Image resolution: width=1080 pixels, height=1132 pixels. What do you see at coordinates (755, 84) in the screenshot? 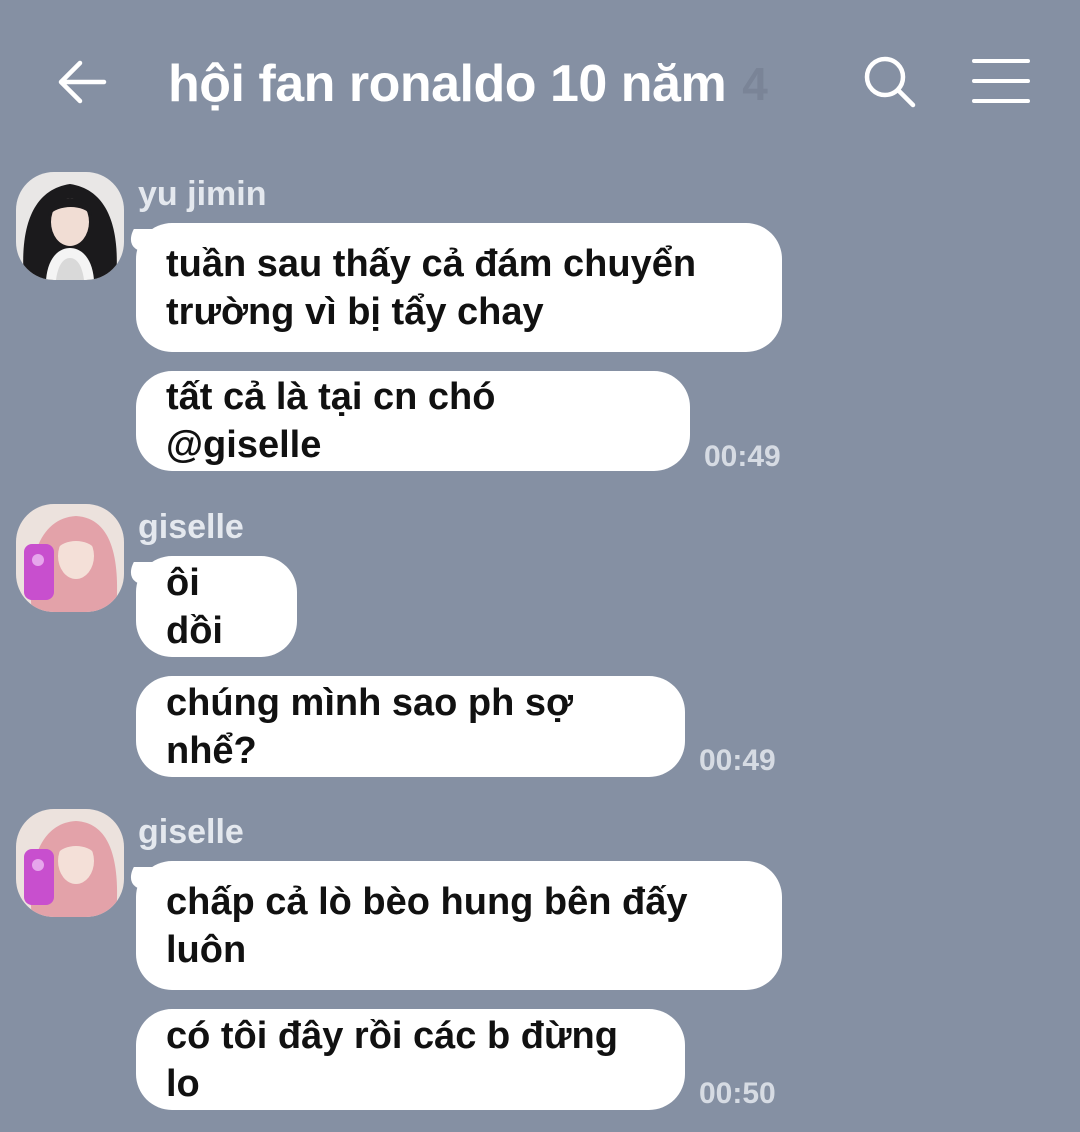
I see `member-count: 4` at bounding box center [755, 84].